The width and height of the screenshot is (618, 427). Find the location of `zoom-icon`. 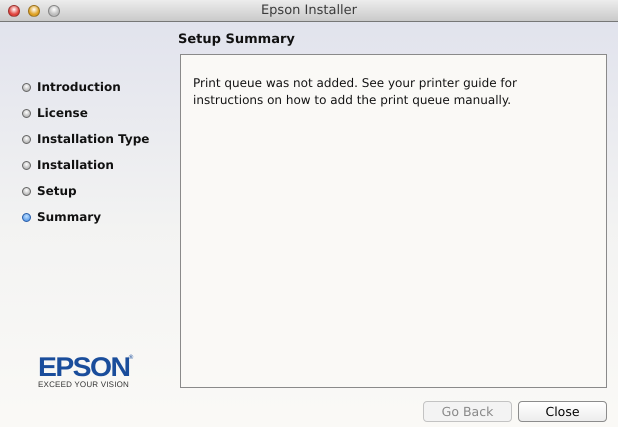

zoom-icon is located at coordinates (54, 10).